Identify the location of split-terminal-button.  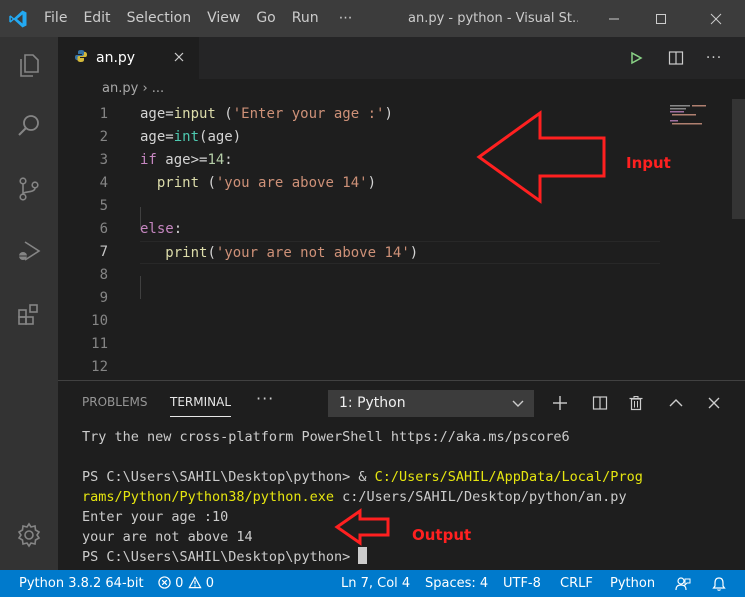
(600, 403).